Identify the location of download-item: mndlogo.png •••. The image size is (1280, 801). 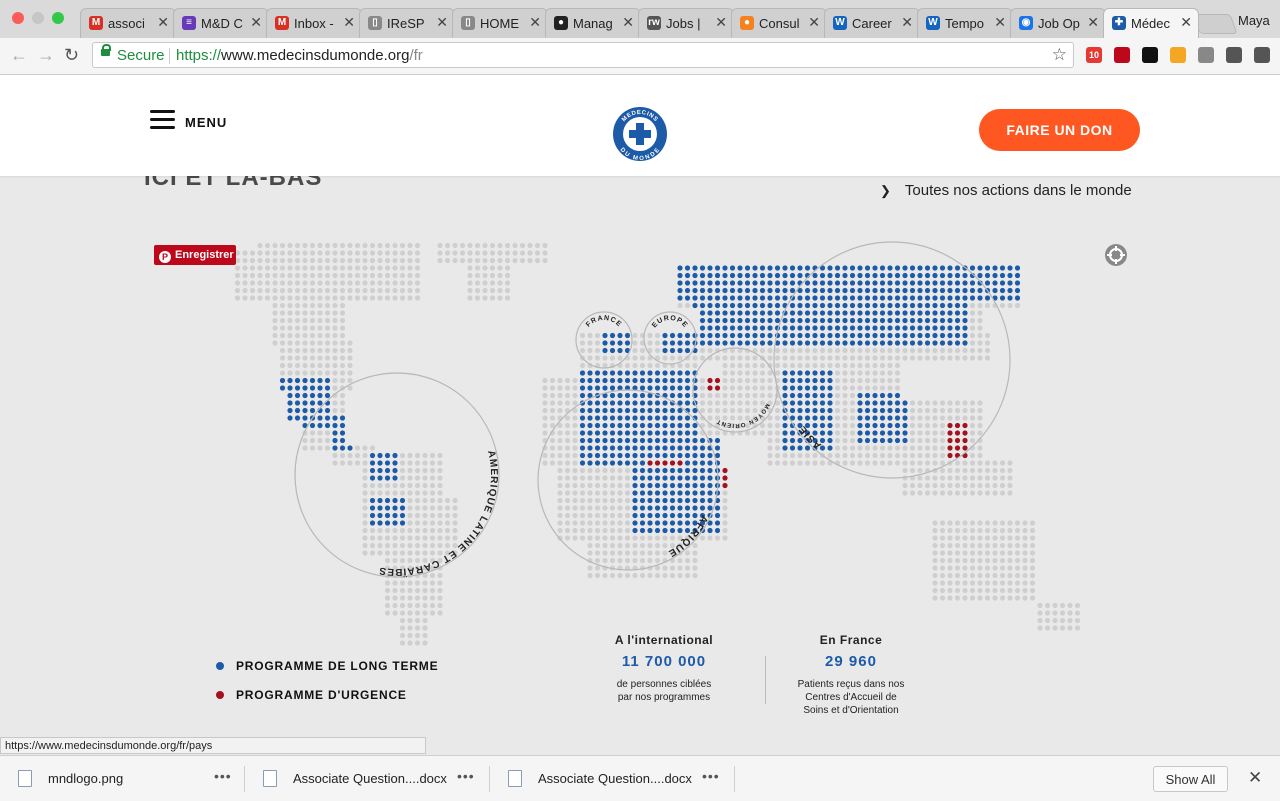
(130, 778).